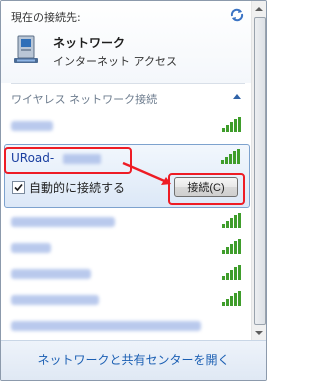  Describe the element at coordinates (237, 15) in the screenshot. I see `refresh-icon` at that location.